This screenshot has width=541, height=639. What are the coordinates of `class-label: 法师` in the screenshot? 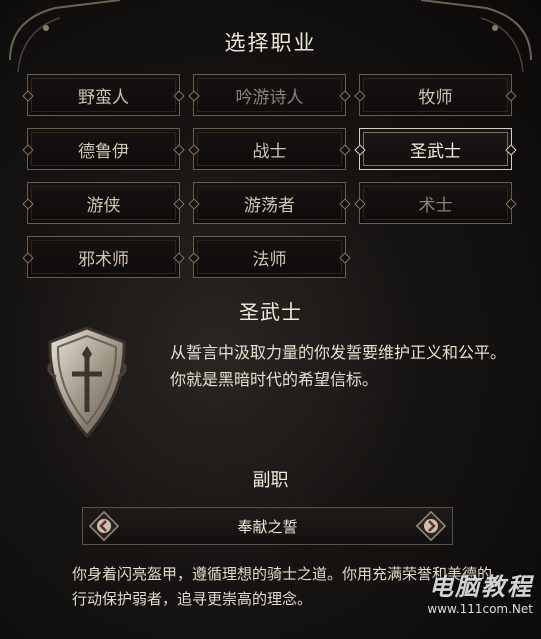 It's located at (269, 259).